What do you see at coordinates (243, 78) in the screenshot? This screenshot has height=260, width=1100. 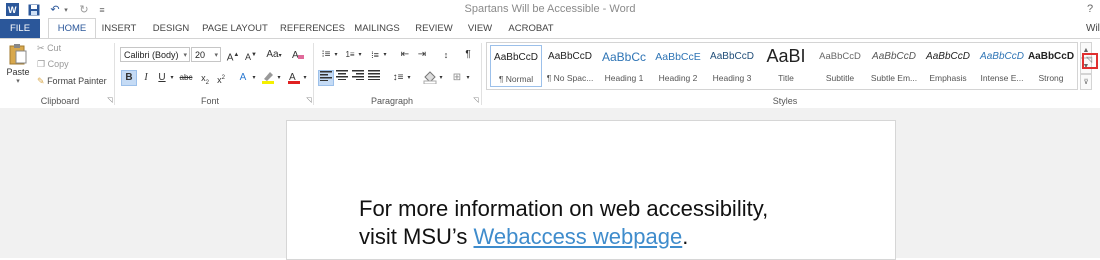 I see `text-effects-icon: A` at bounding box center [243, 78].